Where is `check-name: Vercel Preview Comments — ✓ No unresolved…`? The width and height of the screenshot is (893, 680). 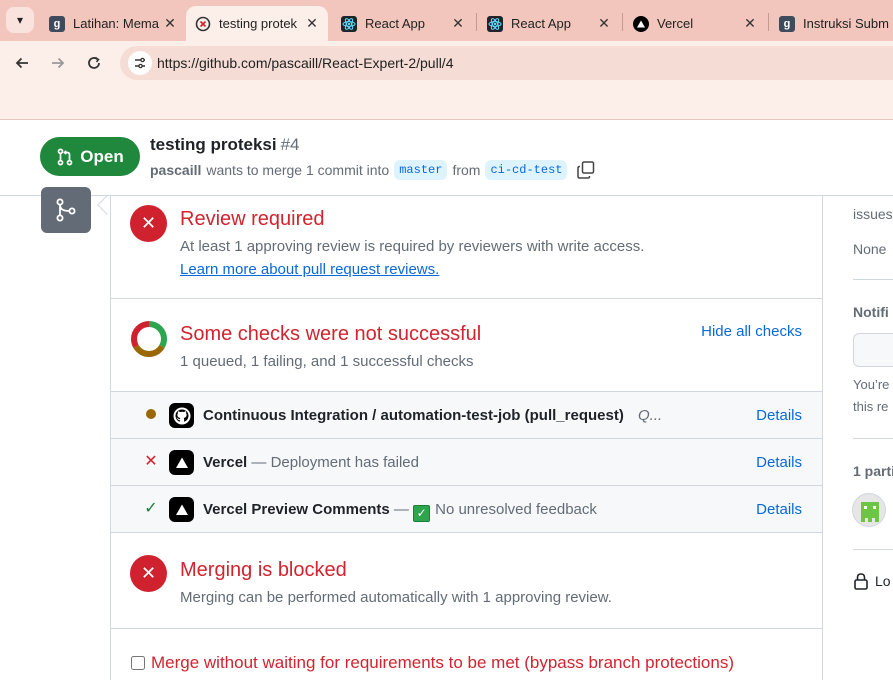 check-name: Vercel Preview Comments — ✓ No unresolved… is located at coordinates (400, 511).